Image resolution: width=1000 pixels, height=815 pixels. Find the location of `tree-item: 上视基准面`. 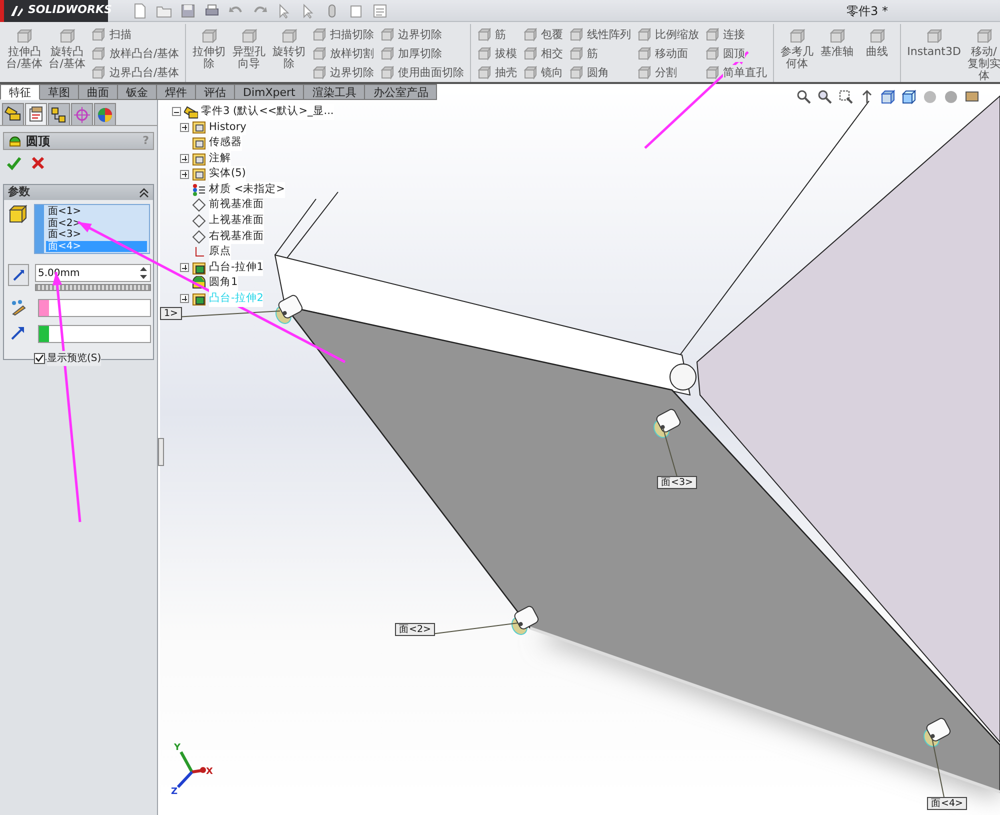

tree-item: 上视基准面 is located at coordinates (236, 221).